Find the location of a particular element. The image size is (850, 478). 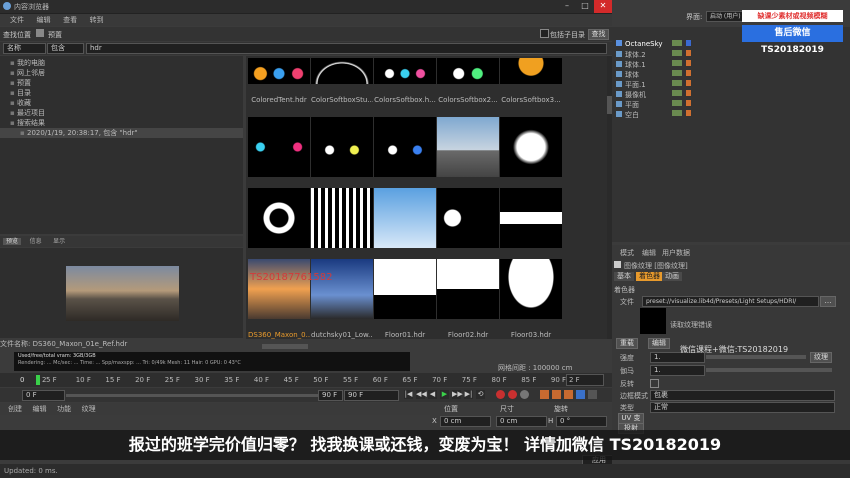

power-slider is located at coordinates (756, 357).